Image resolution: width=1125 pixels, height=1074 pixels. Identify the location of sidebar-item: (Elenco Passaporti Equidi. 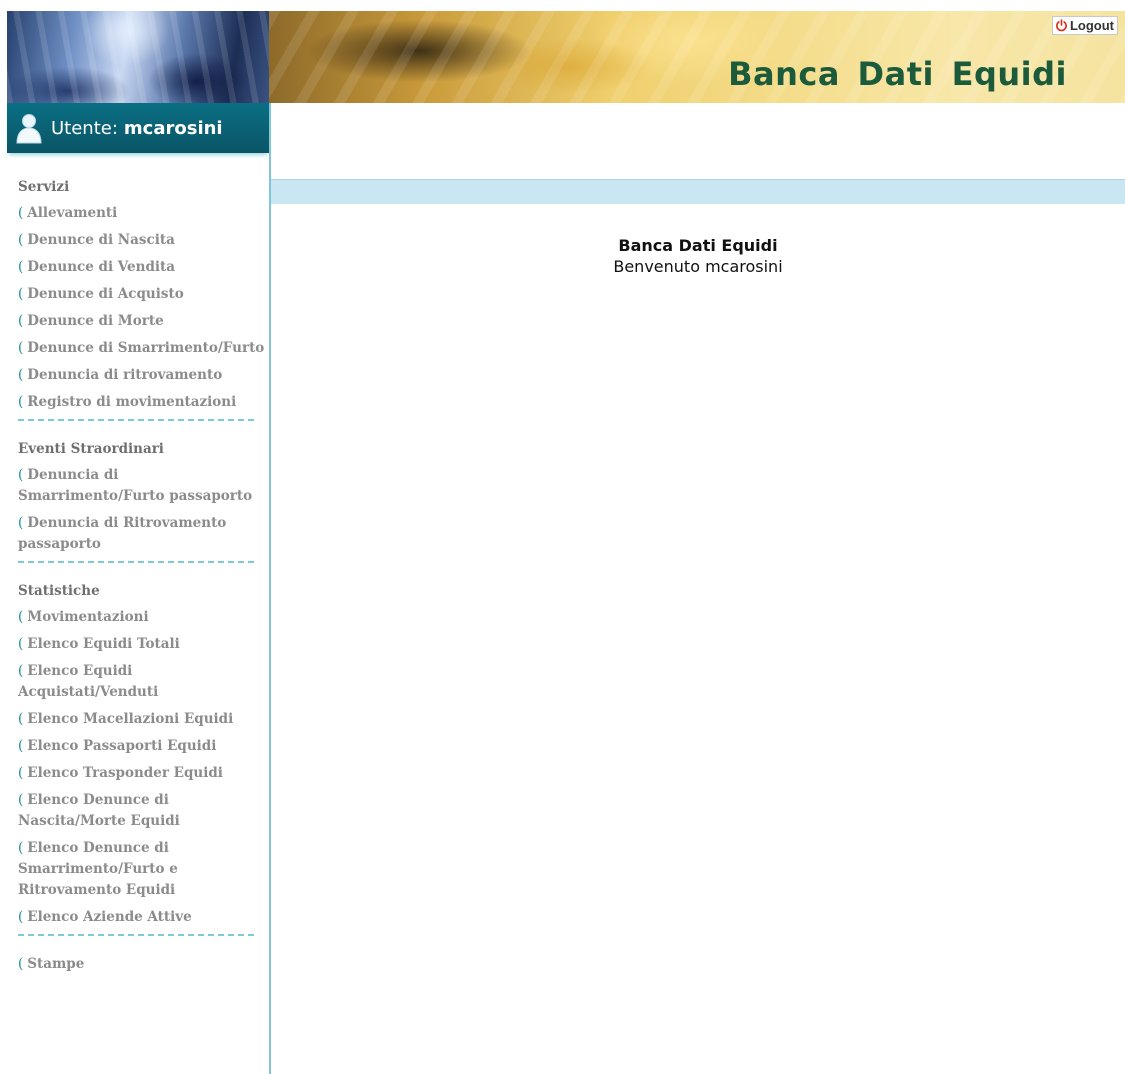
(143, 746).